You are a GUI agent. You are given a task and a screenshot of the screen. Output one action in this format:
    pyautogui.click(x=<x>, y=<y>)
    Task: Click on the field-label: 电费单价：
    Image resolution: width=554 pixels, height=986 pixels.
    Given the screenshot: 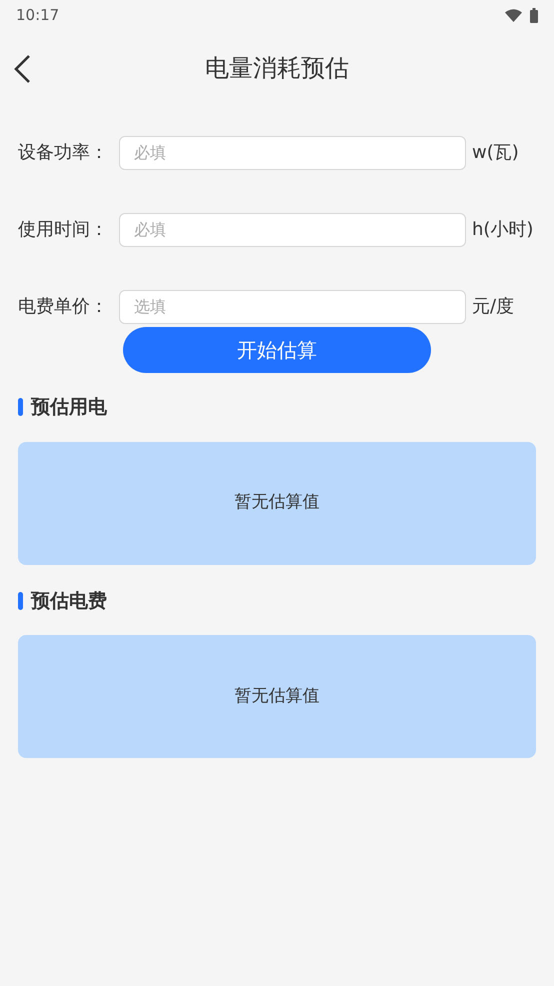 What is the action you would take?
    pyautogui.click(x=63, y=307)
    